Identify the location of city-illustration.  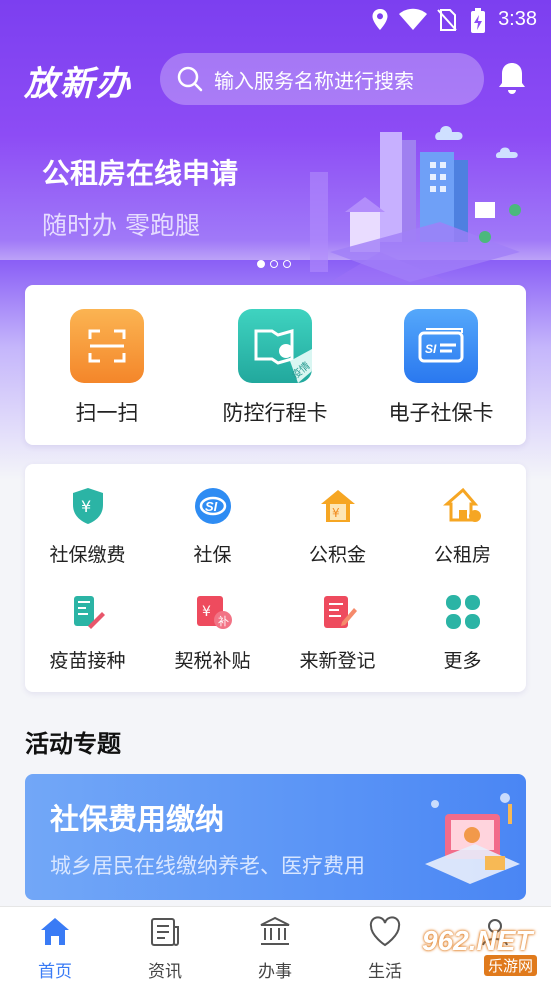
(415, 204).